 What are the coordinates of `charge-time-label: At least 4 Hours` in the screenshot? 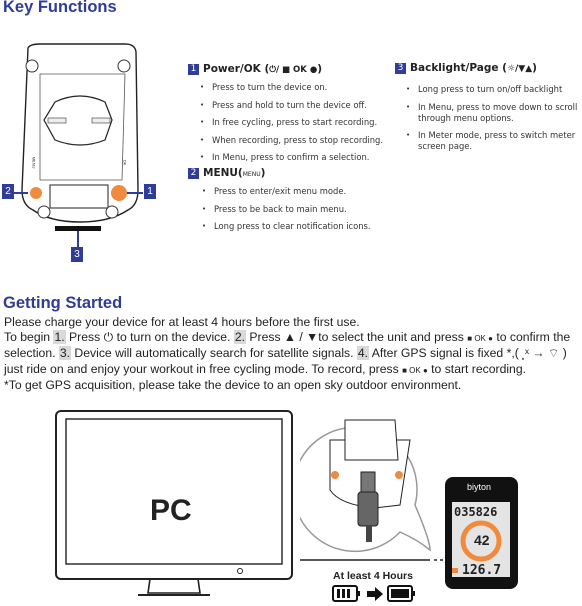 It's located at (373, 576).